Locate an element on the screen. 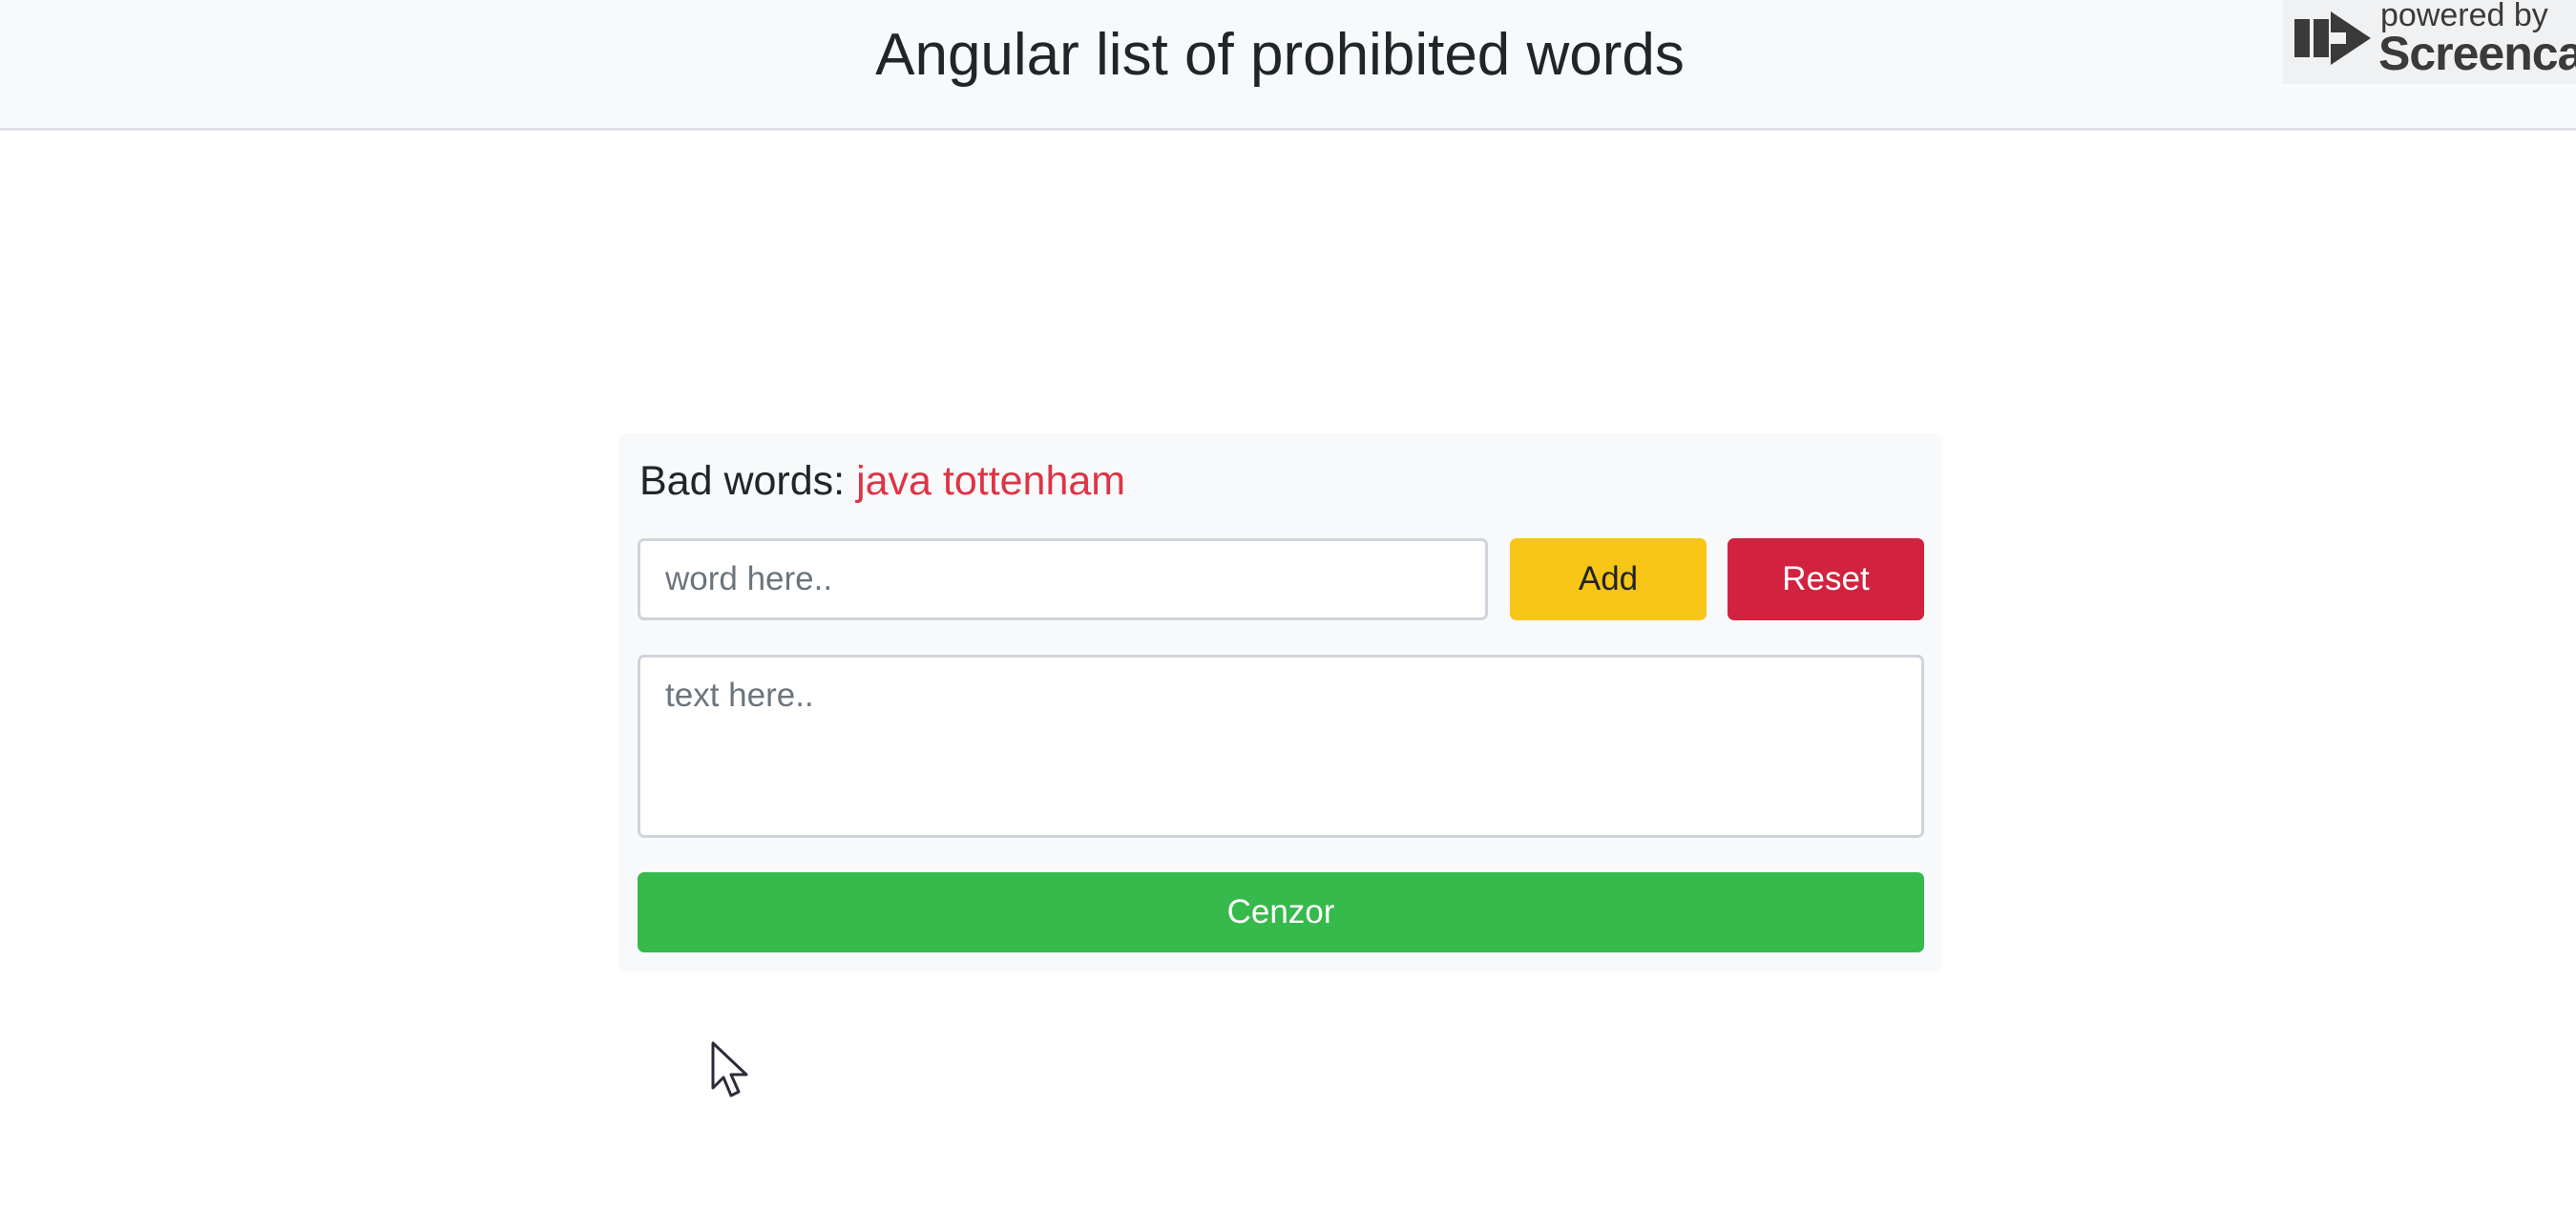 The image size is (2576, 1212). watermark-brand: Screencast is located at coordinates (2477, 53).